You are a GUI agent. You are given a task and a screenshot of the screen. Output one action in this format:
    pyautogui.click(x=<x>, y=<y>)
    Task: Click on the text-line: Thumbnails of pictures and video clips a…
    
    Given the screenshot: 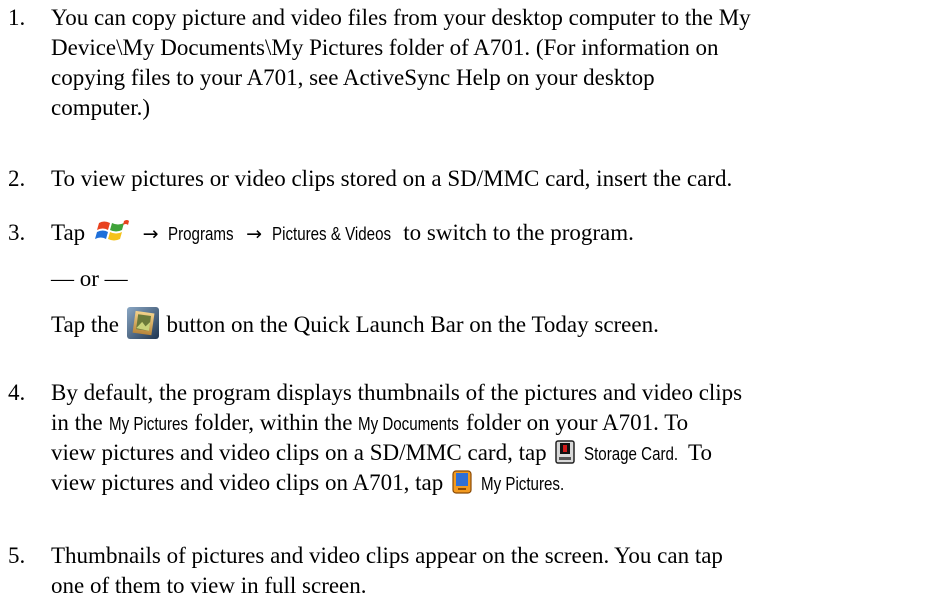 What is the action you would take?
    pyautogui.click(x=387, y=555)
    